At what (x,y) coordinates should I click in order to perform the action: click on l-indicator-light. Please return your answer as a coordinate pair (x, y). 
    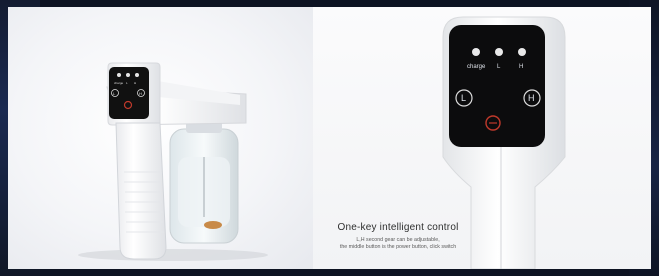
    Looking at the image, I should click on (499, 52).